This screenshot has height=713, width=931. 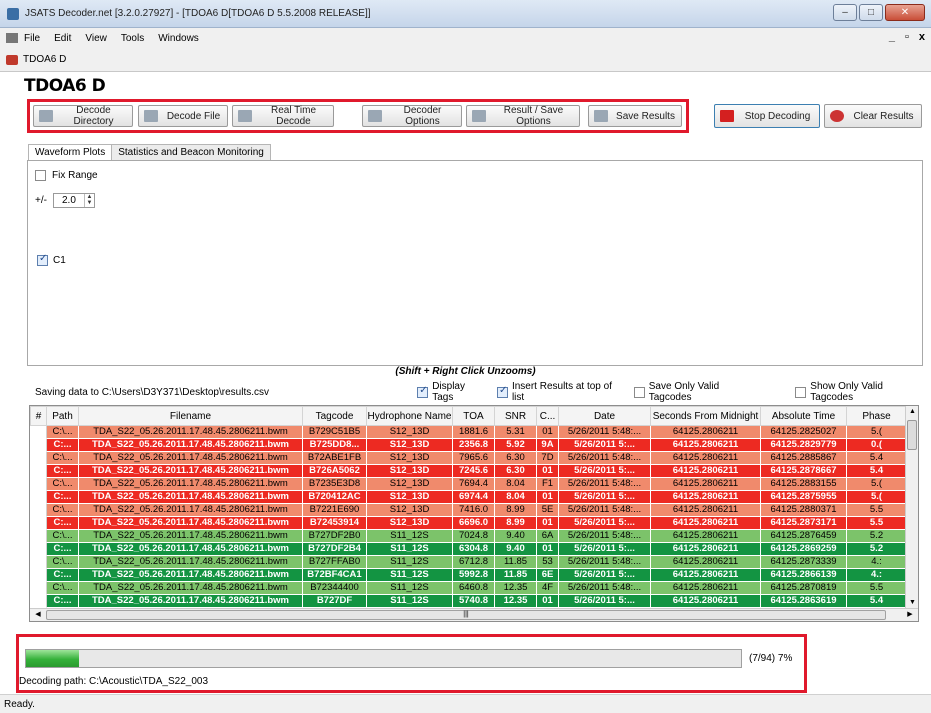 What do you see at coordinates (845, 12) in the screenshot?
I see `minimize-button: –` at bounding box center [845, 12].